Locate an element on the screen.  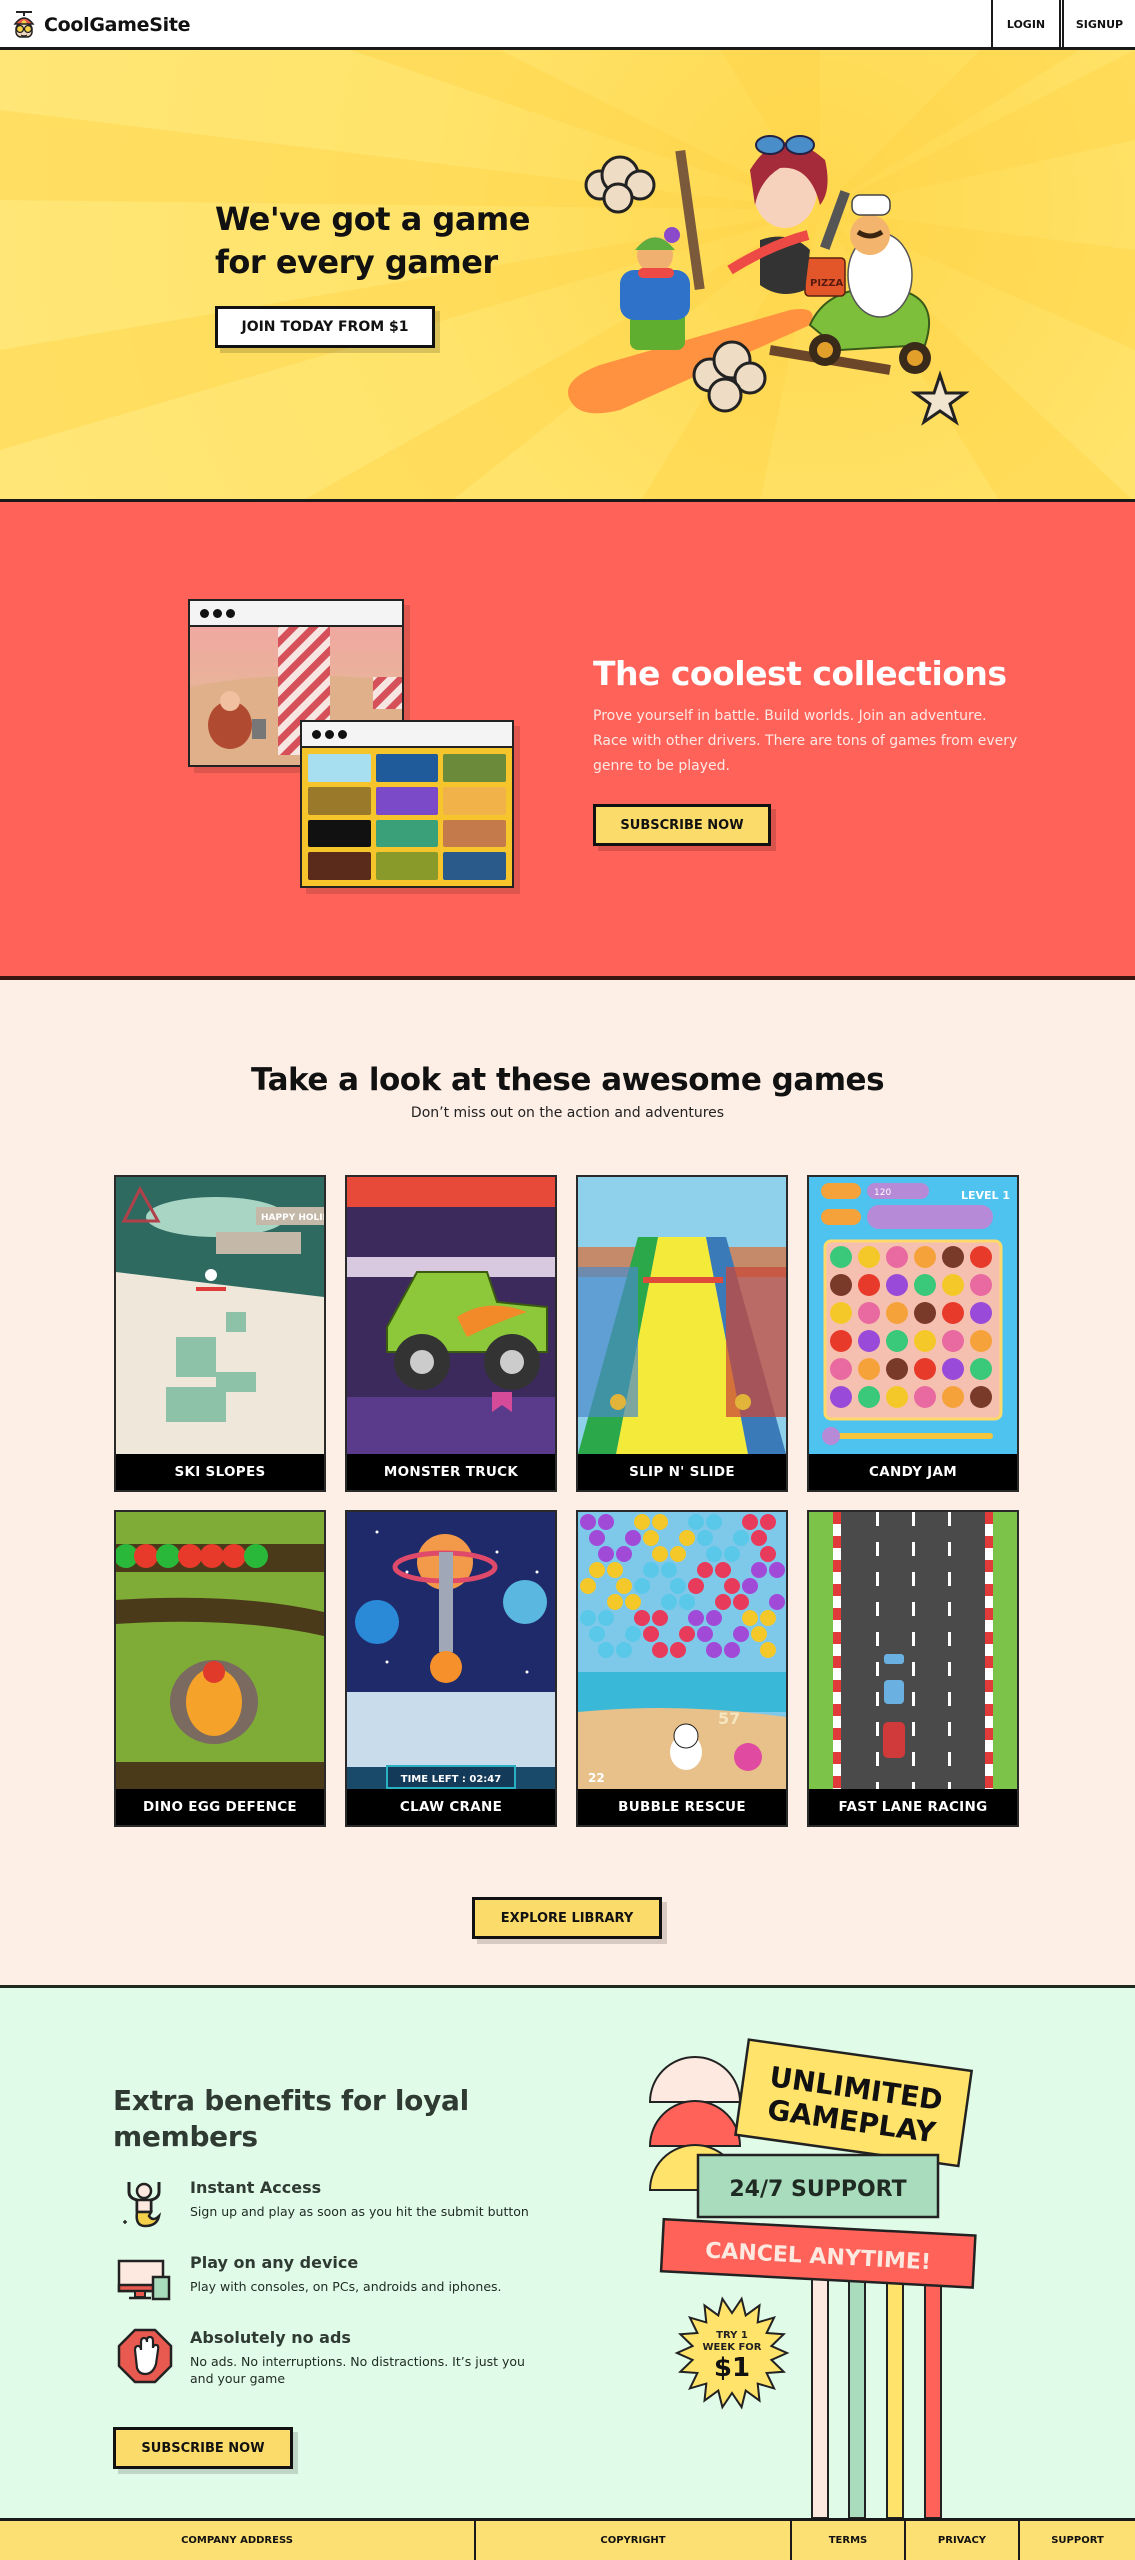
subscribe-now-button-2: SUBSCRIBE NOW is located at coordinates (203, 2448).